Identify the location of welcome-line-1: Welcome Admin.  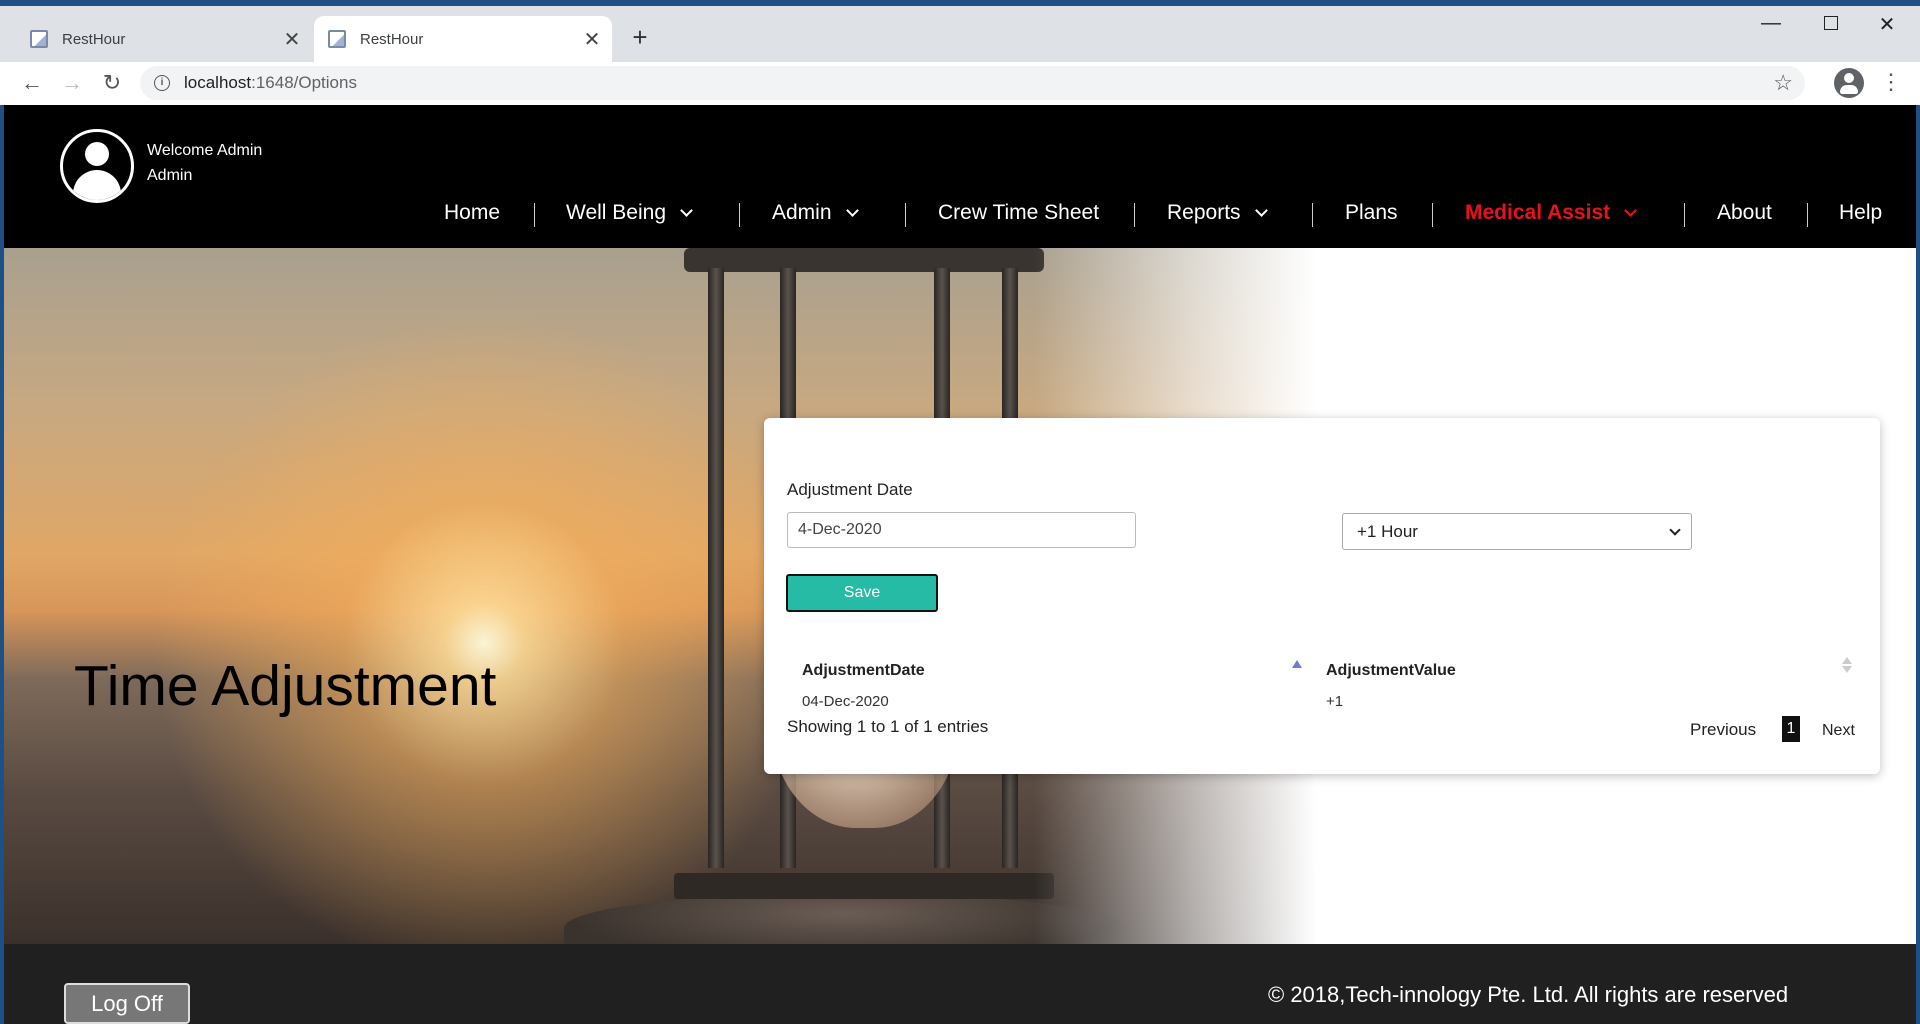
(205, 150).